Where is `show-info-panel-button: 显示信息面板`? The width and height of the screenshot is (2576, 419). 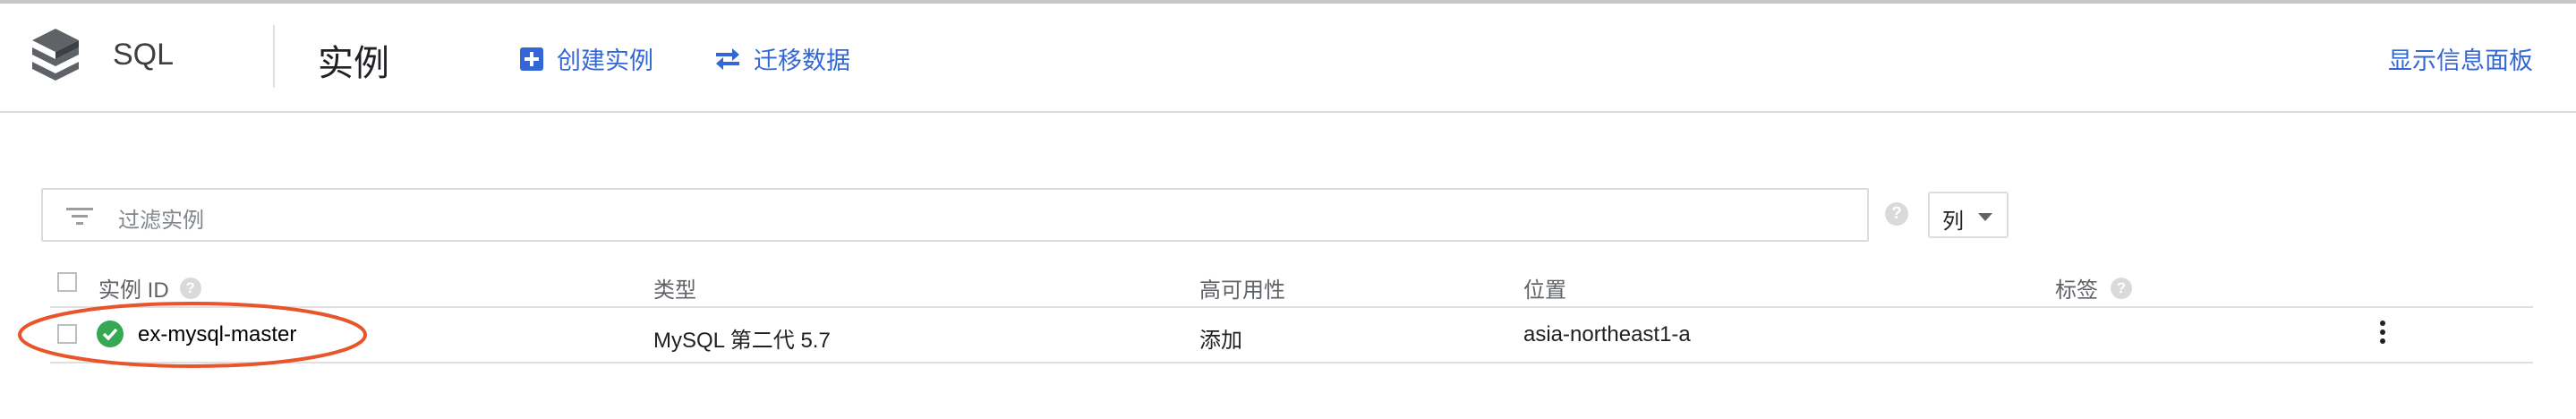
show-info-panel-button: 显示信息面板 is located at coordinates (2460, 59).